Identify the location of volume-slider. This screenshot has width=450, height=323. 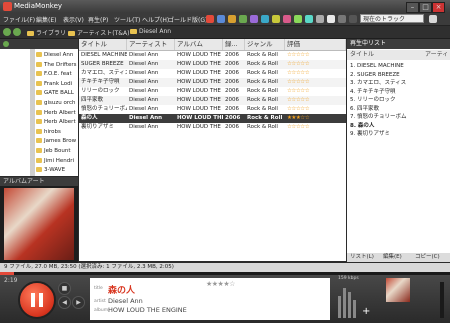
(442, 300).